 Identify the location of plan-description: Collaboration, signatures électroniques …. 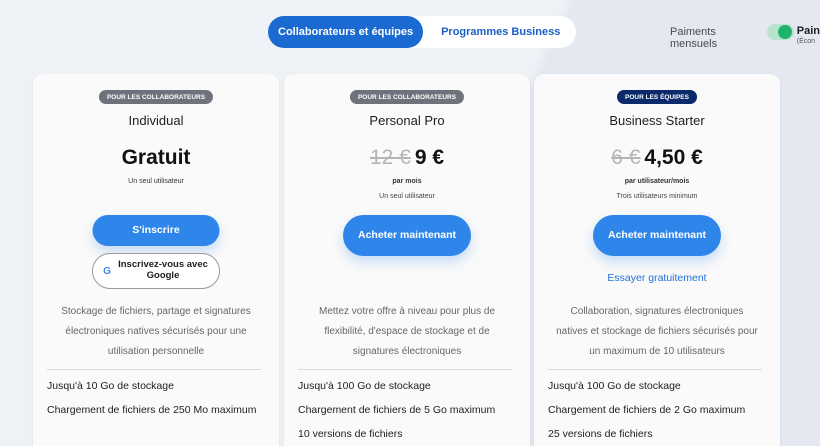
(657, 331).